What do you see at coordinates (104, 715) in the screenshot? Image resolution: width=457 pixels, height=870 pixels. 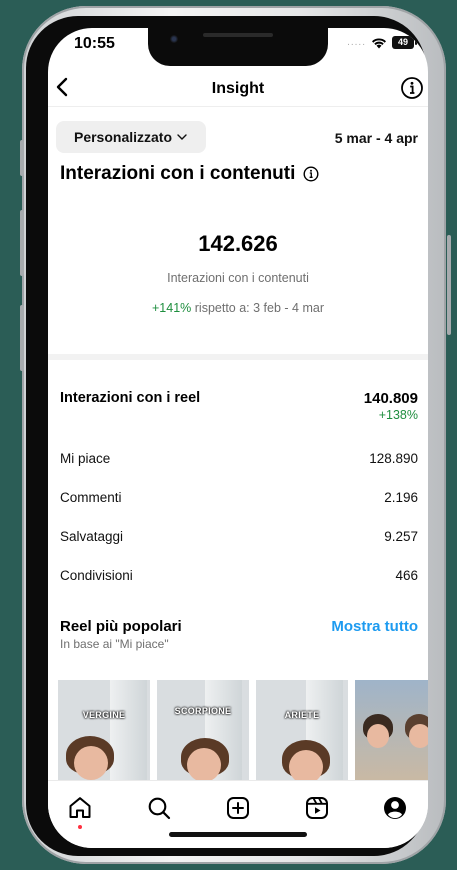 I see `thumbnail-caption: VERGINE` at bounding box center [104, 715].